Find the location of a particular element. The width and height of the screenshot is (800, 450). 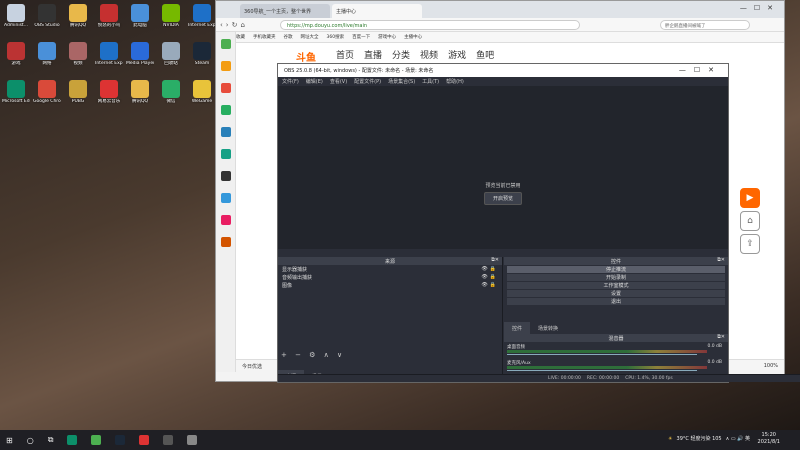

browser-360-icon is located at coordinates (96, 440).